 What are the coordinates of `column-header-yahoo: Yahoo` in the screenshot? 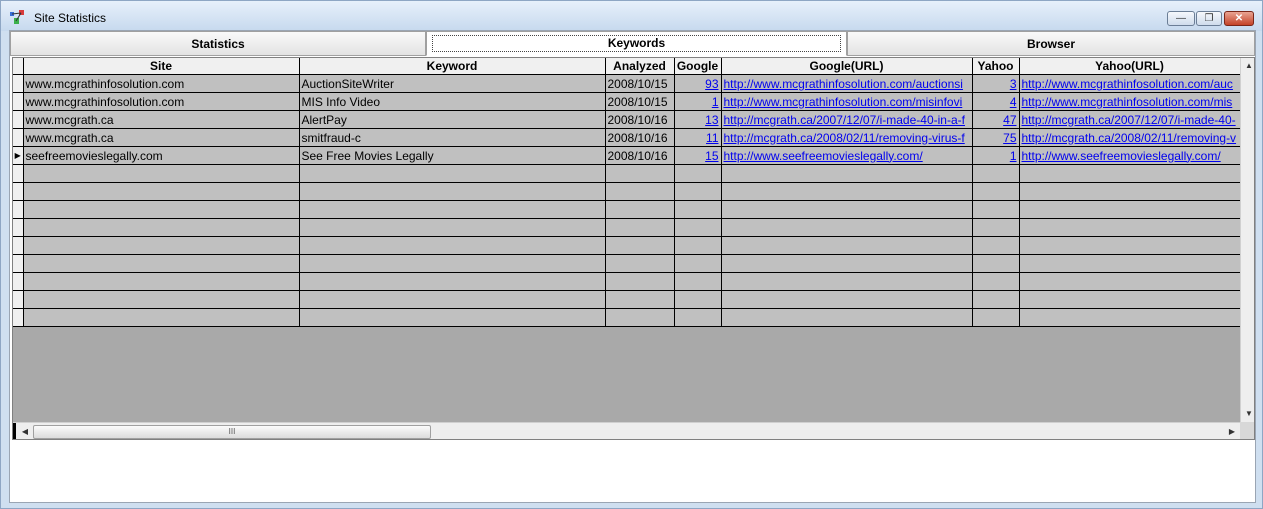 It's located at (996, 66).